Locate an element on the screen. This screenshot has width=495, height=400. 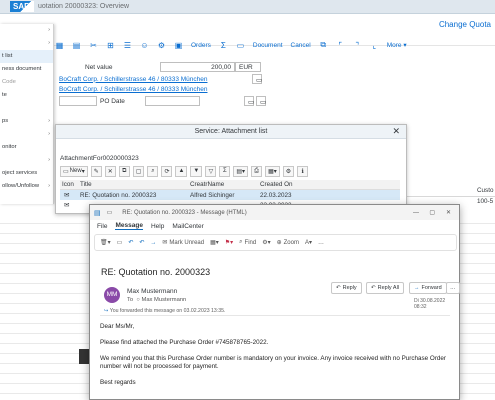
frame-icon: ⌞ is located at coordinates (374, 45).